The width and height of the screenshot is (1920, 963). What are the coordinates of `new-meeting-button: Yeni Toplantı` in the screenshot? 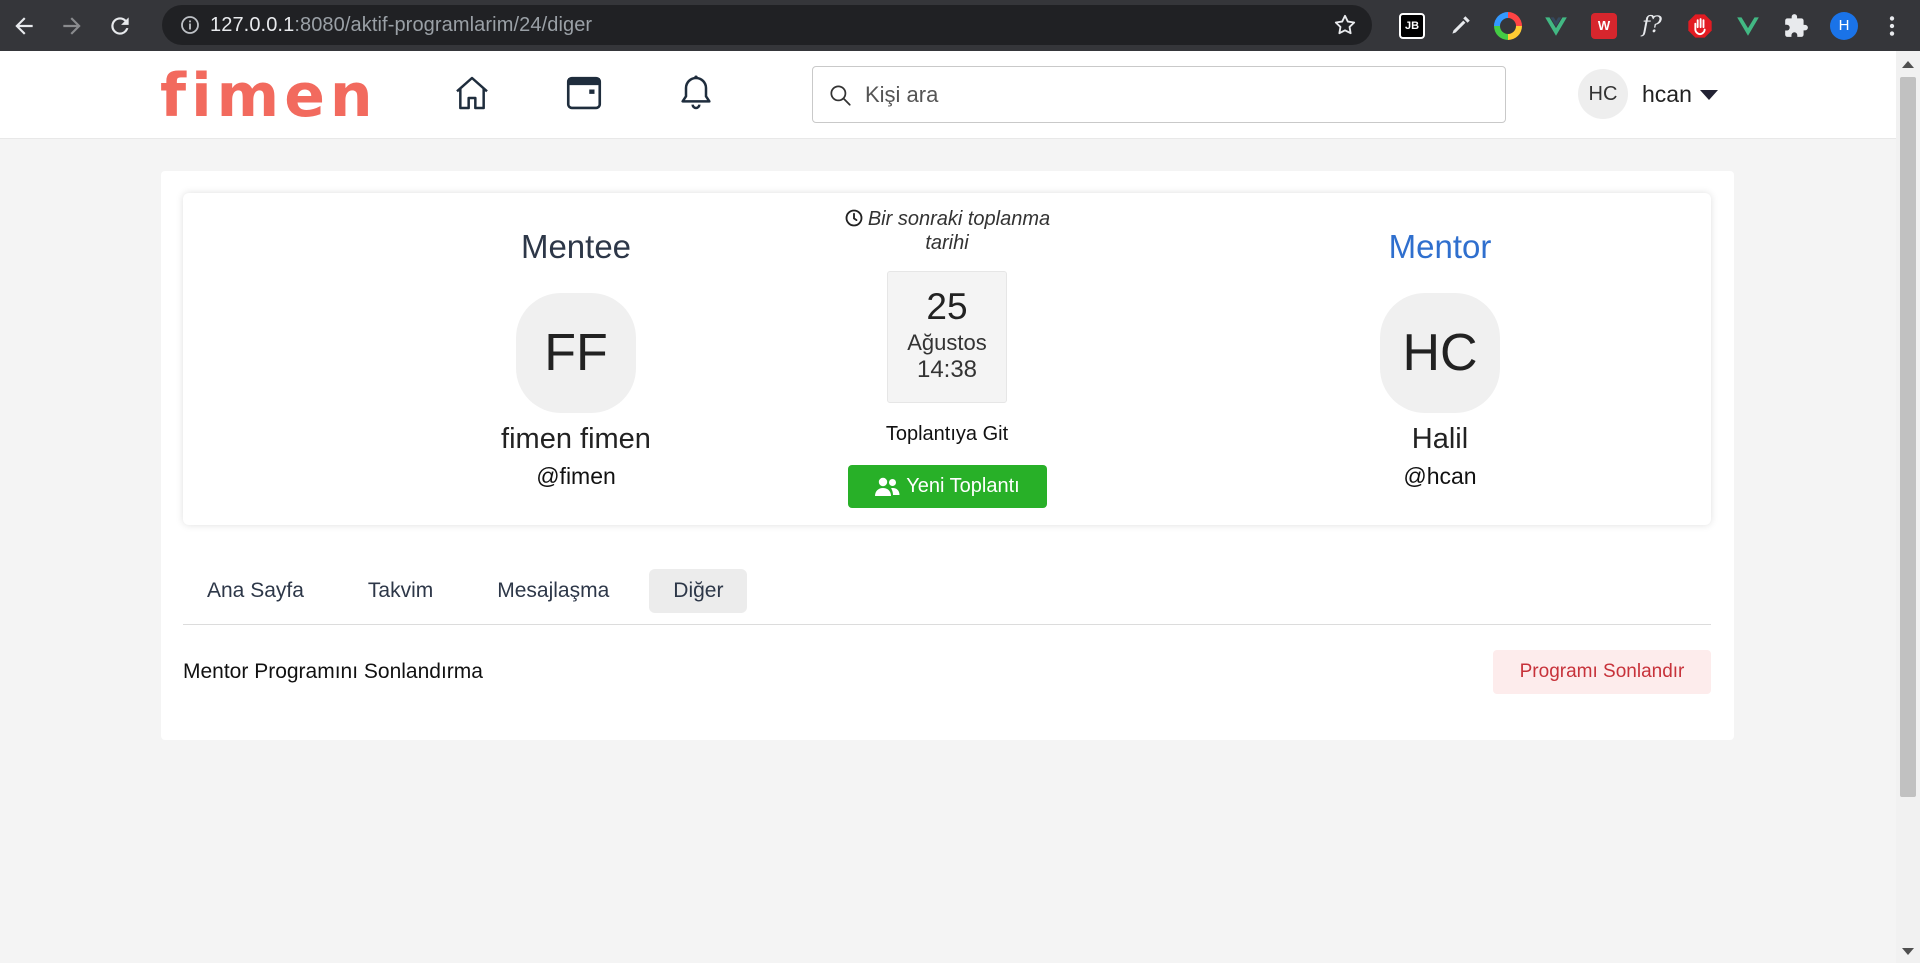 It's located at (947, 486).